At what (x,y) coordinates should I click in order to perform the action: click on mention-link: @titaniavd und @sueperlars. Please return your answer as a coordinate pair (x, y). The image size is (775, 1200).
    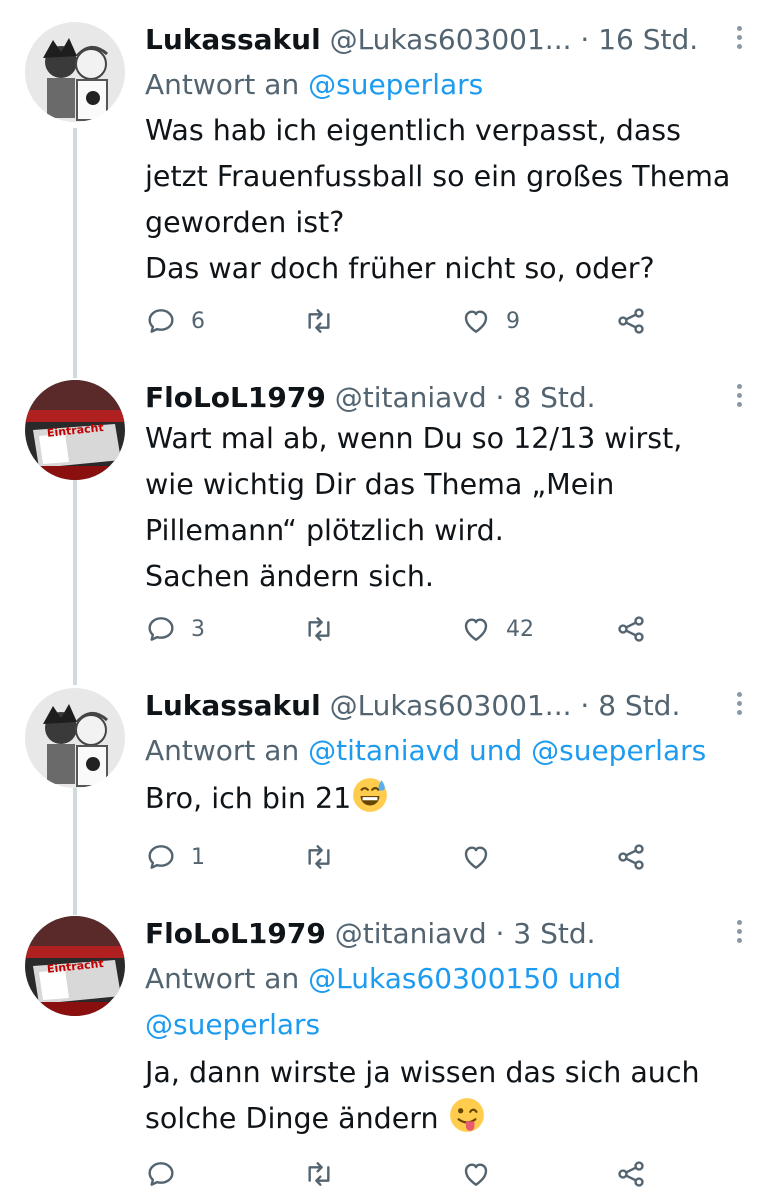
    Looking at the image, I should click on (507, 750).